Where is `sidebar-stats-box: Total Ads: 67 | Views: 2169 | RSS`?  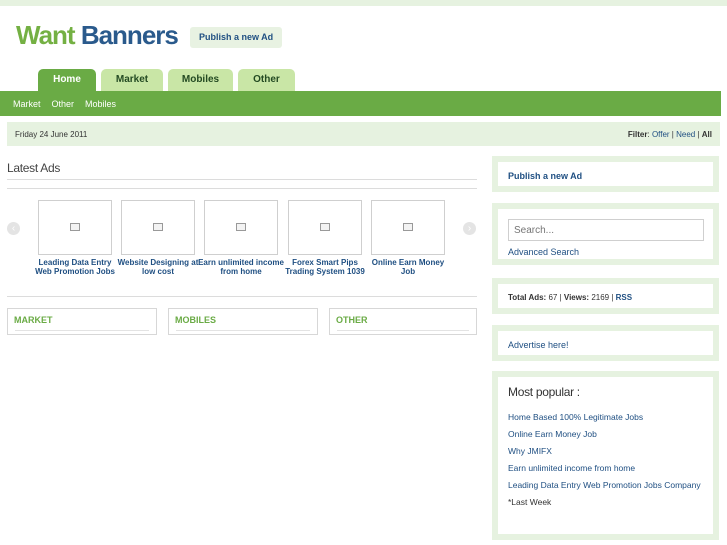
sidebar-stats-box: Total Ads: 67 | Views: 2169 | RSS is located at coordinates (605, 296).